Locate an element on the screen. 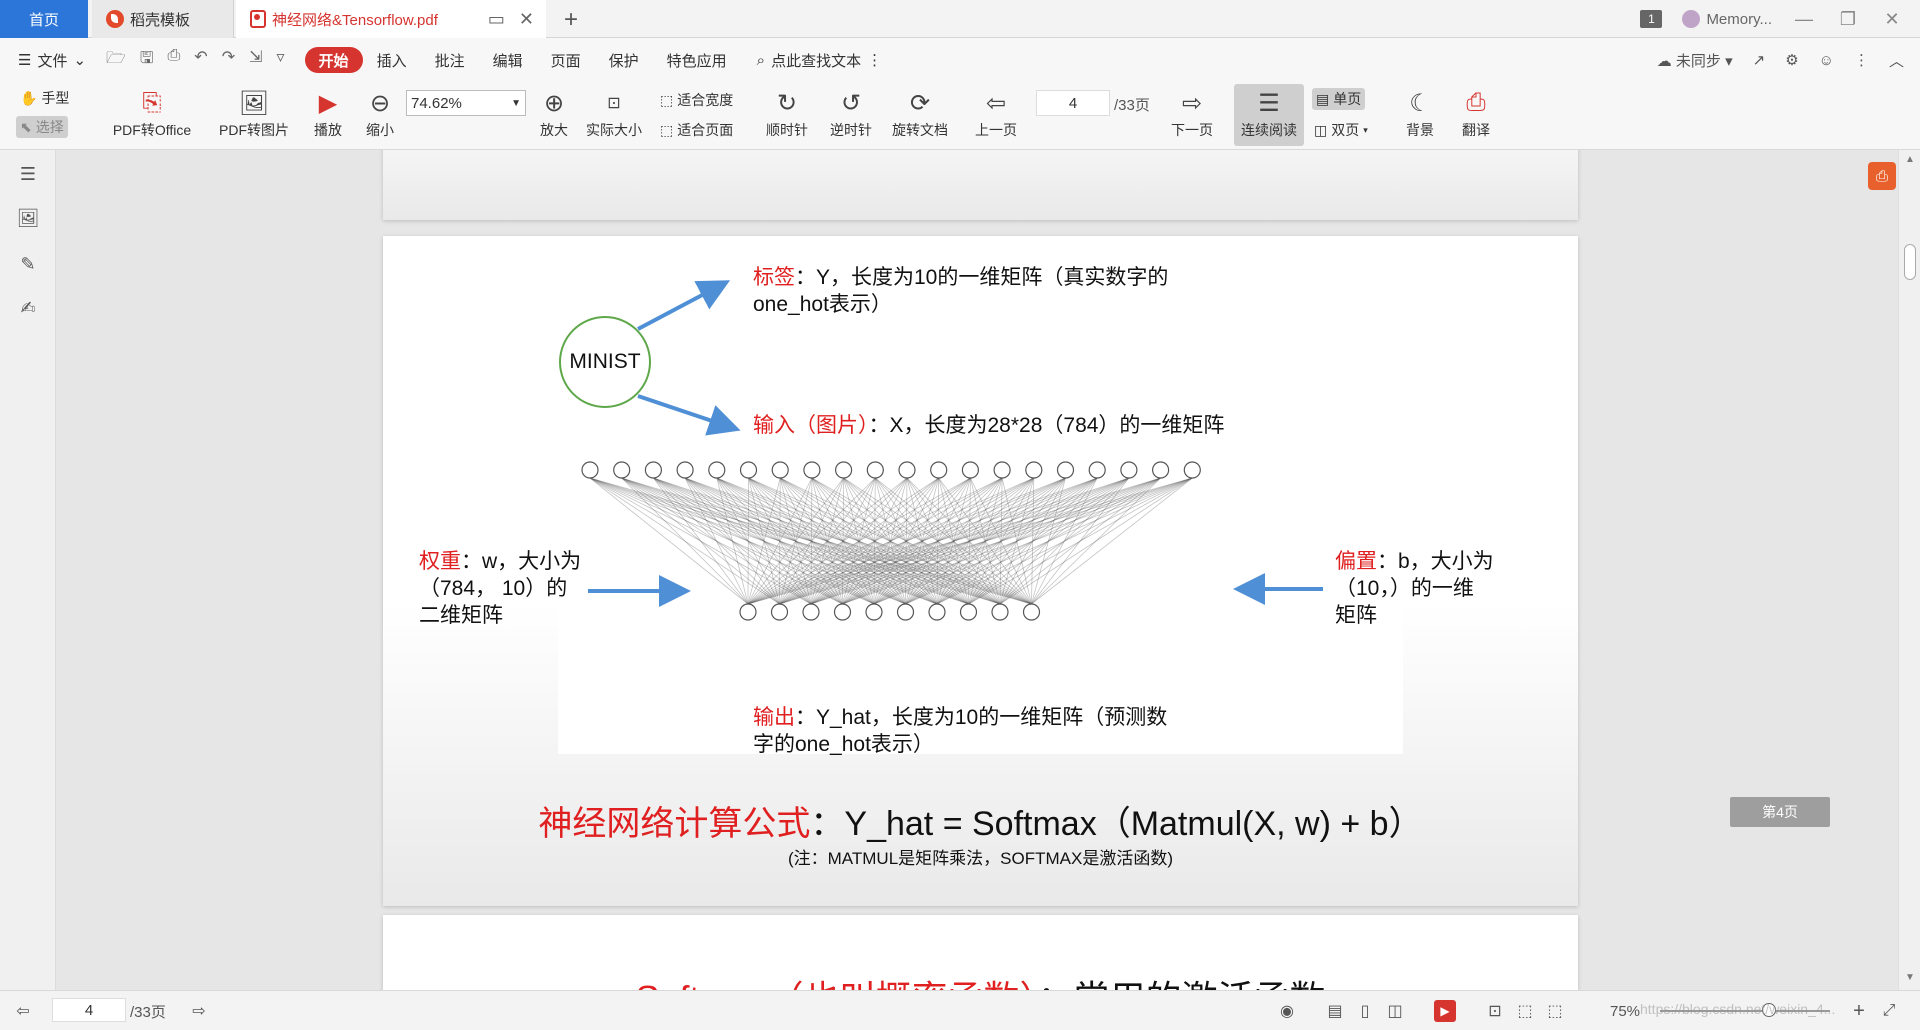 The width and height of the screenshot is (1920, 1030). gear-icon: ⚙ is located at coordinates (1791, 60).